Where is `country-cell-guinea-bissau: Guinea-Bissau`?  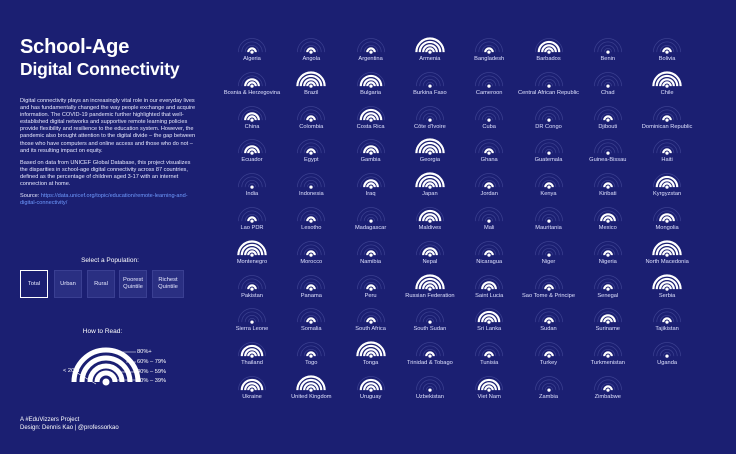
country-cell-guinea-bissau: Guinea-Bissau is located at coordinates (608, 156).